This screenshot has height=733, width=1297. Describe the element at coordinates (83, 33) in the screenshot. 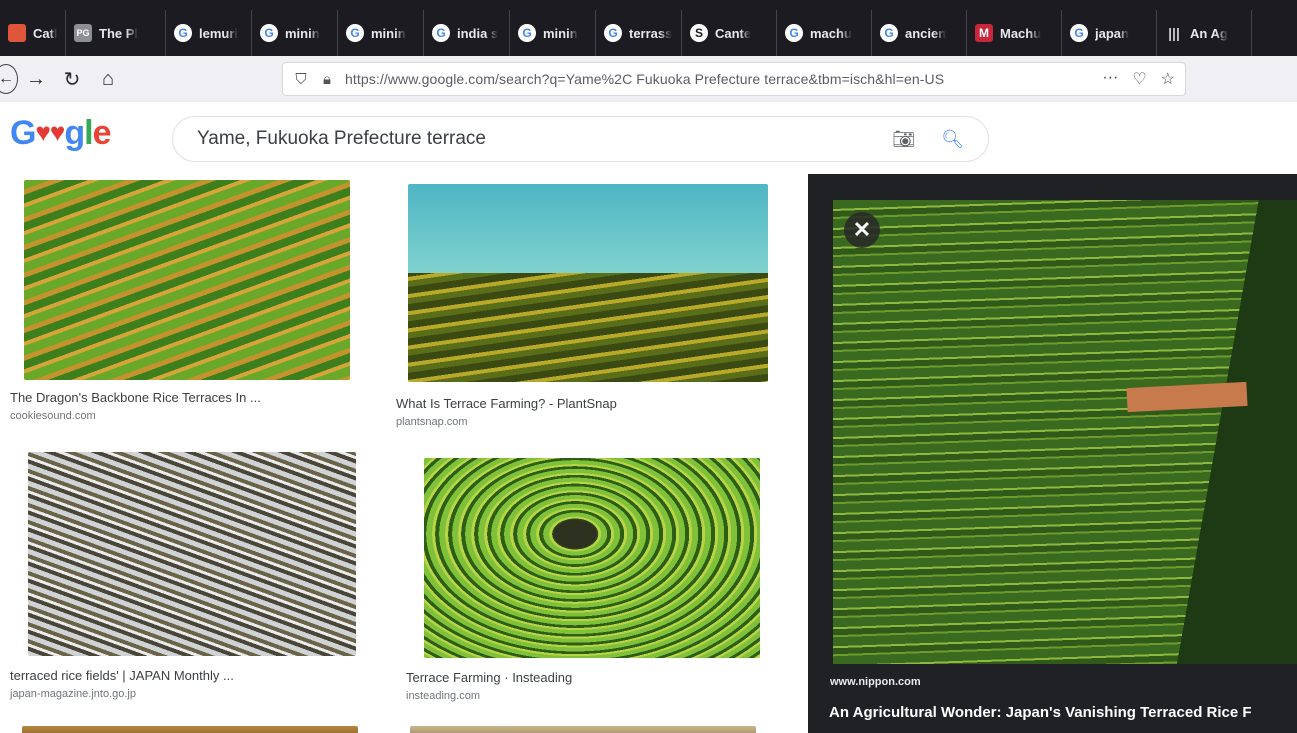

I see `pg-favicon-icon: PG` at that location.